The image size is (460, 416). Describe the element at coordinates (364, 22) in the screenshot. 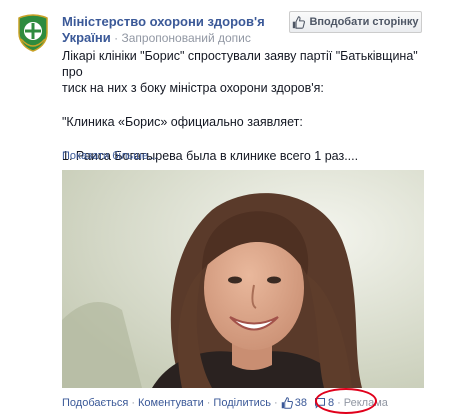

I see `like-page-label: Вподобати сторінку` at that location.